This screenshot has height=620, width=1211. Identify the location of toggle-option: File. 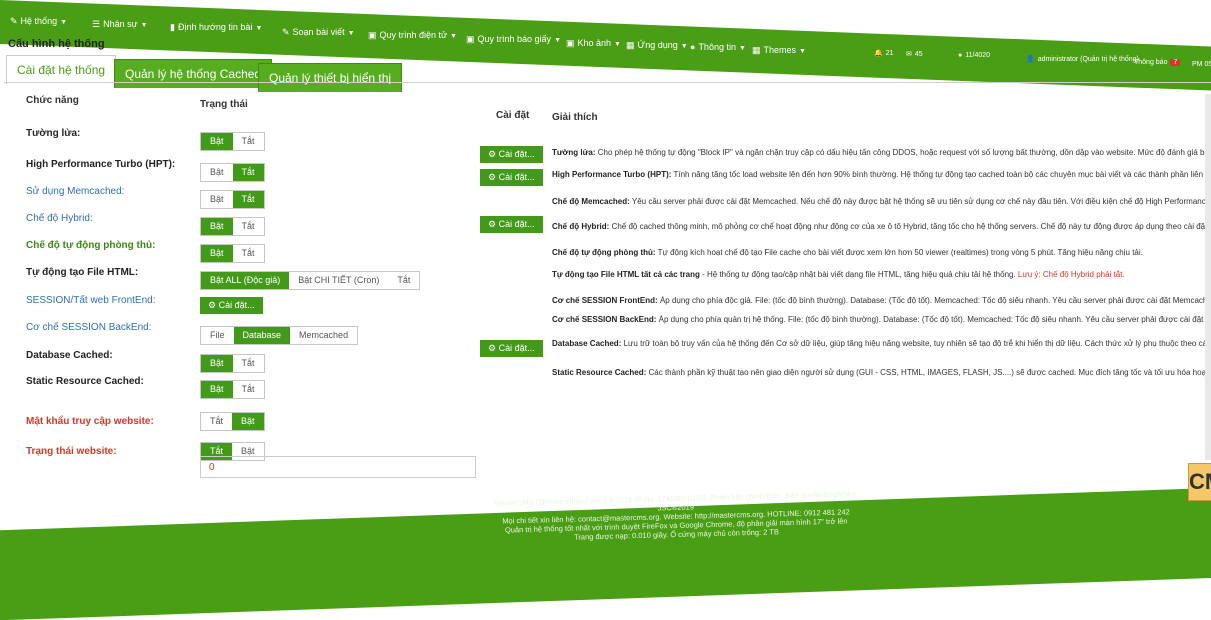
(217, 335).